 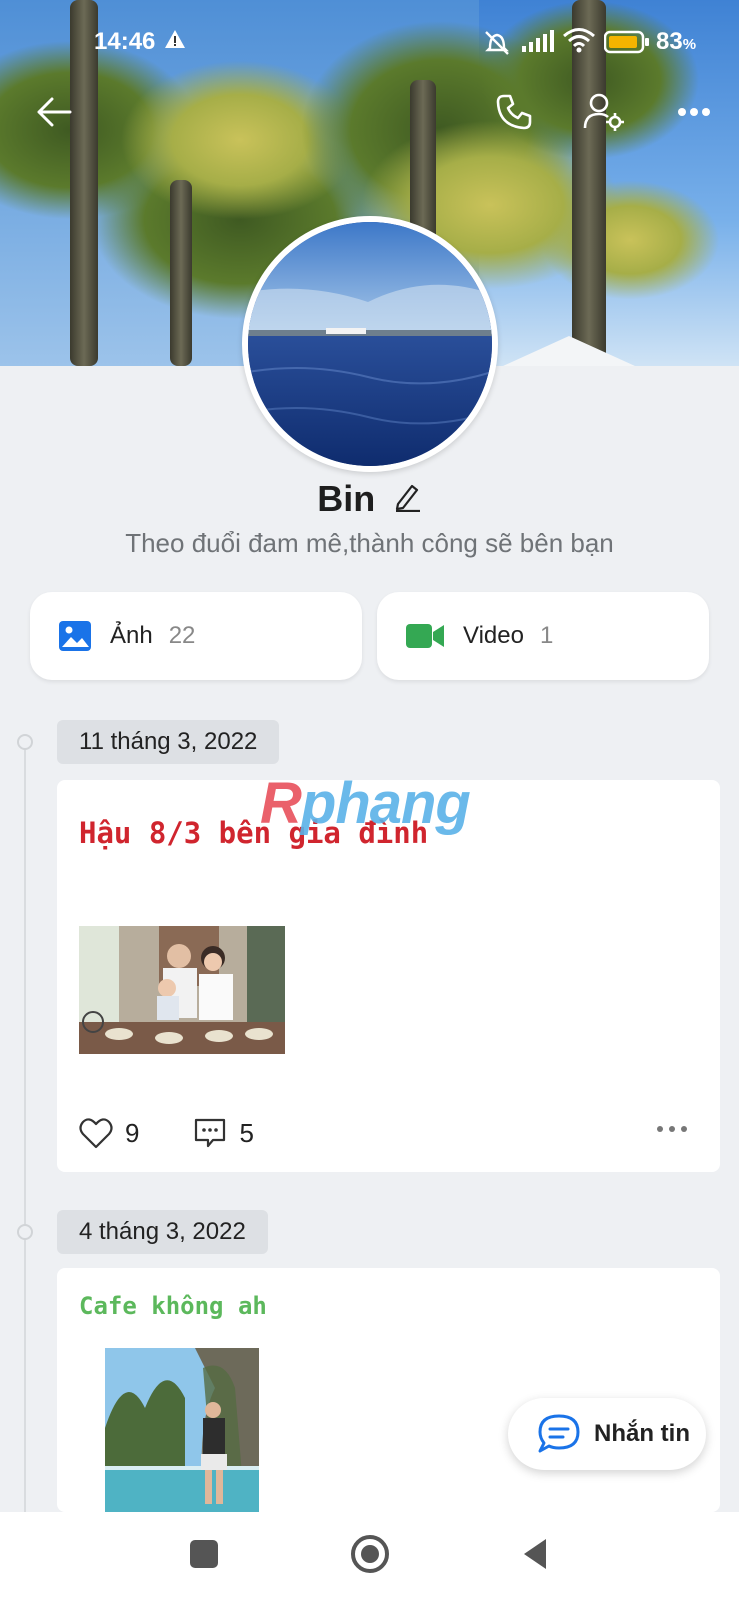 I want to click on mute-icon, so click(x=497, y=44).